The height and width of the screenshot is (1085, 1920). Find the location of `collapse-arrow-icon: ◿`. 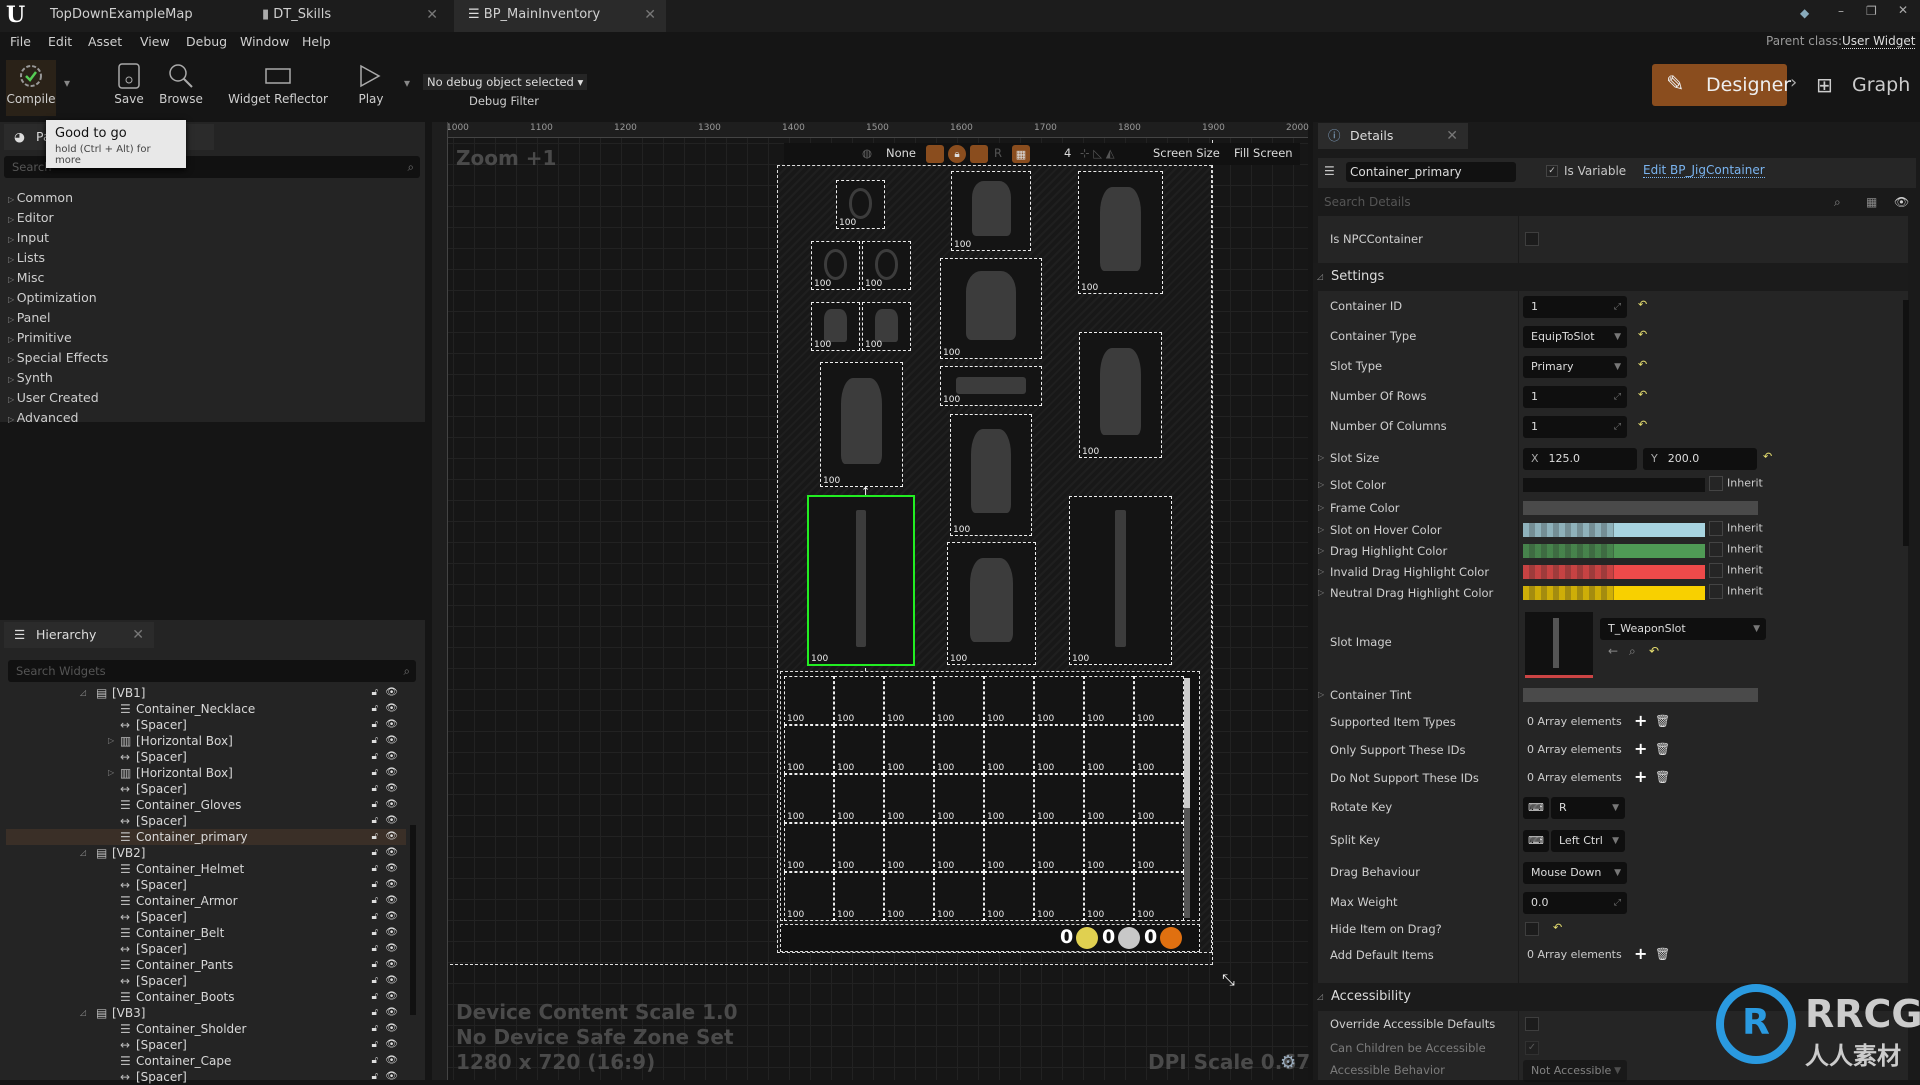

collapse-arrow-icon: ◿ is located at coordinates (83, 1013).